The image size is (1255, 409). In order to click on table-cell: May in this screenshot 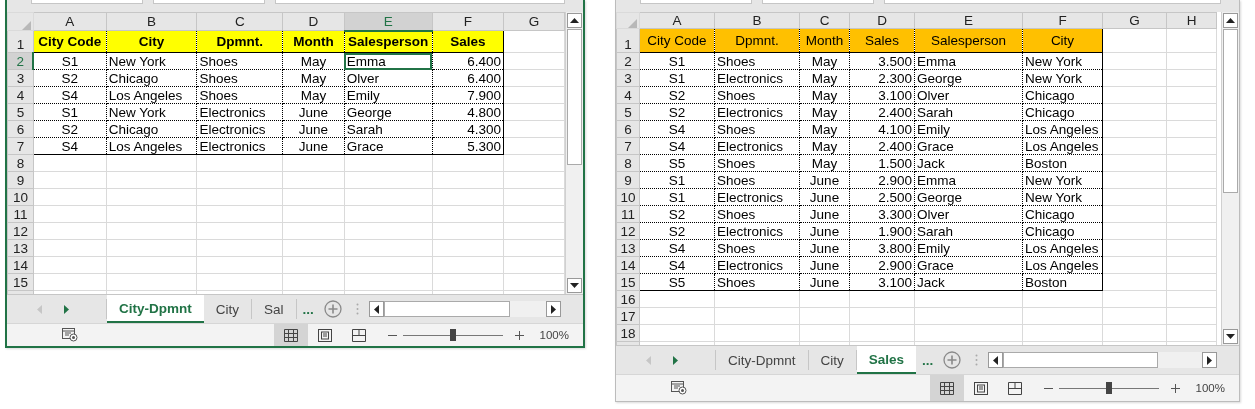, I will do `click(824, 163)`.